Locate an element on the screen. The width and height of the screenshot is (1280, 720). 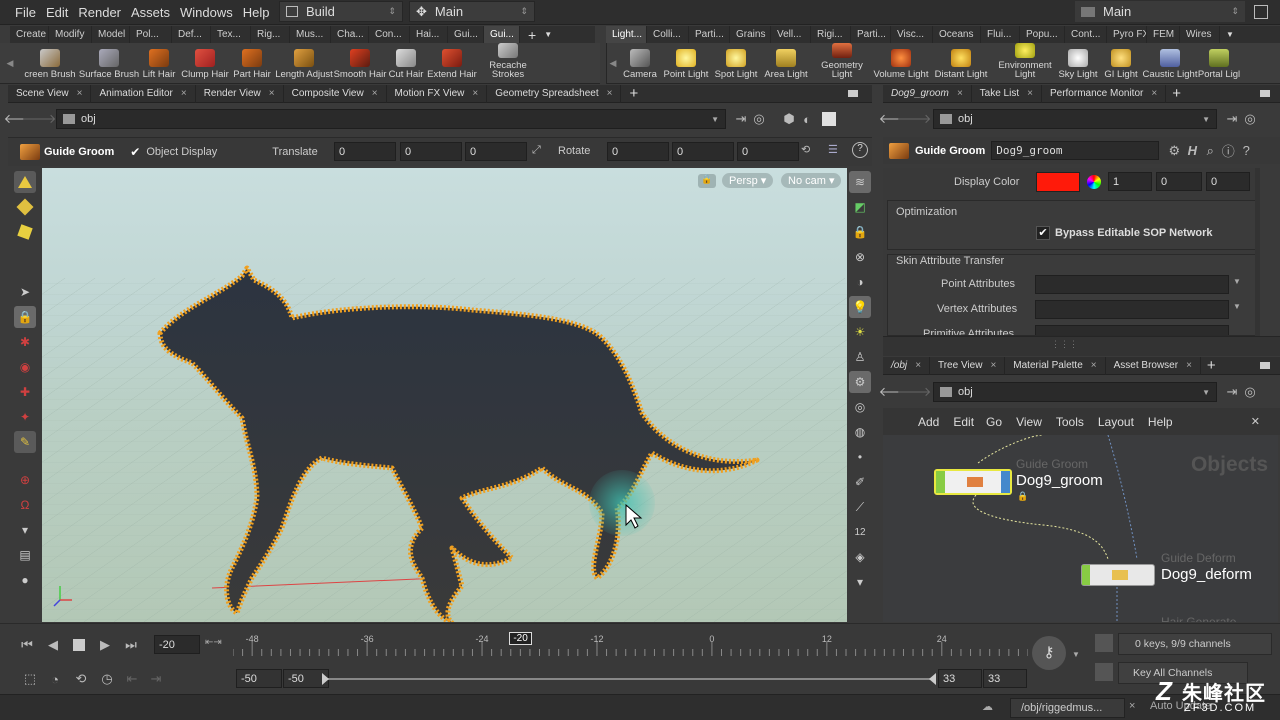
settings-list-icon: ☰ is located at coordinates (833, 149).